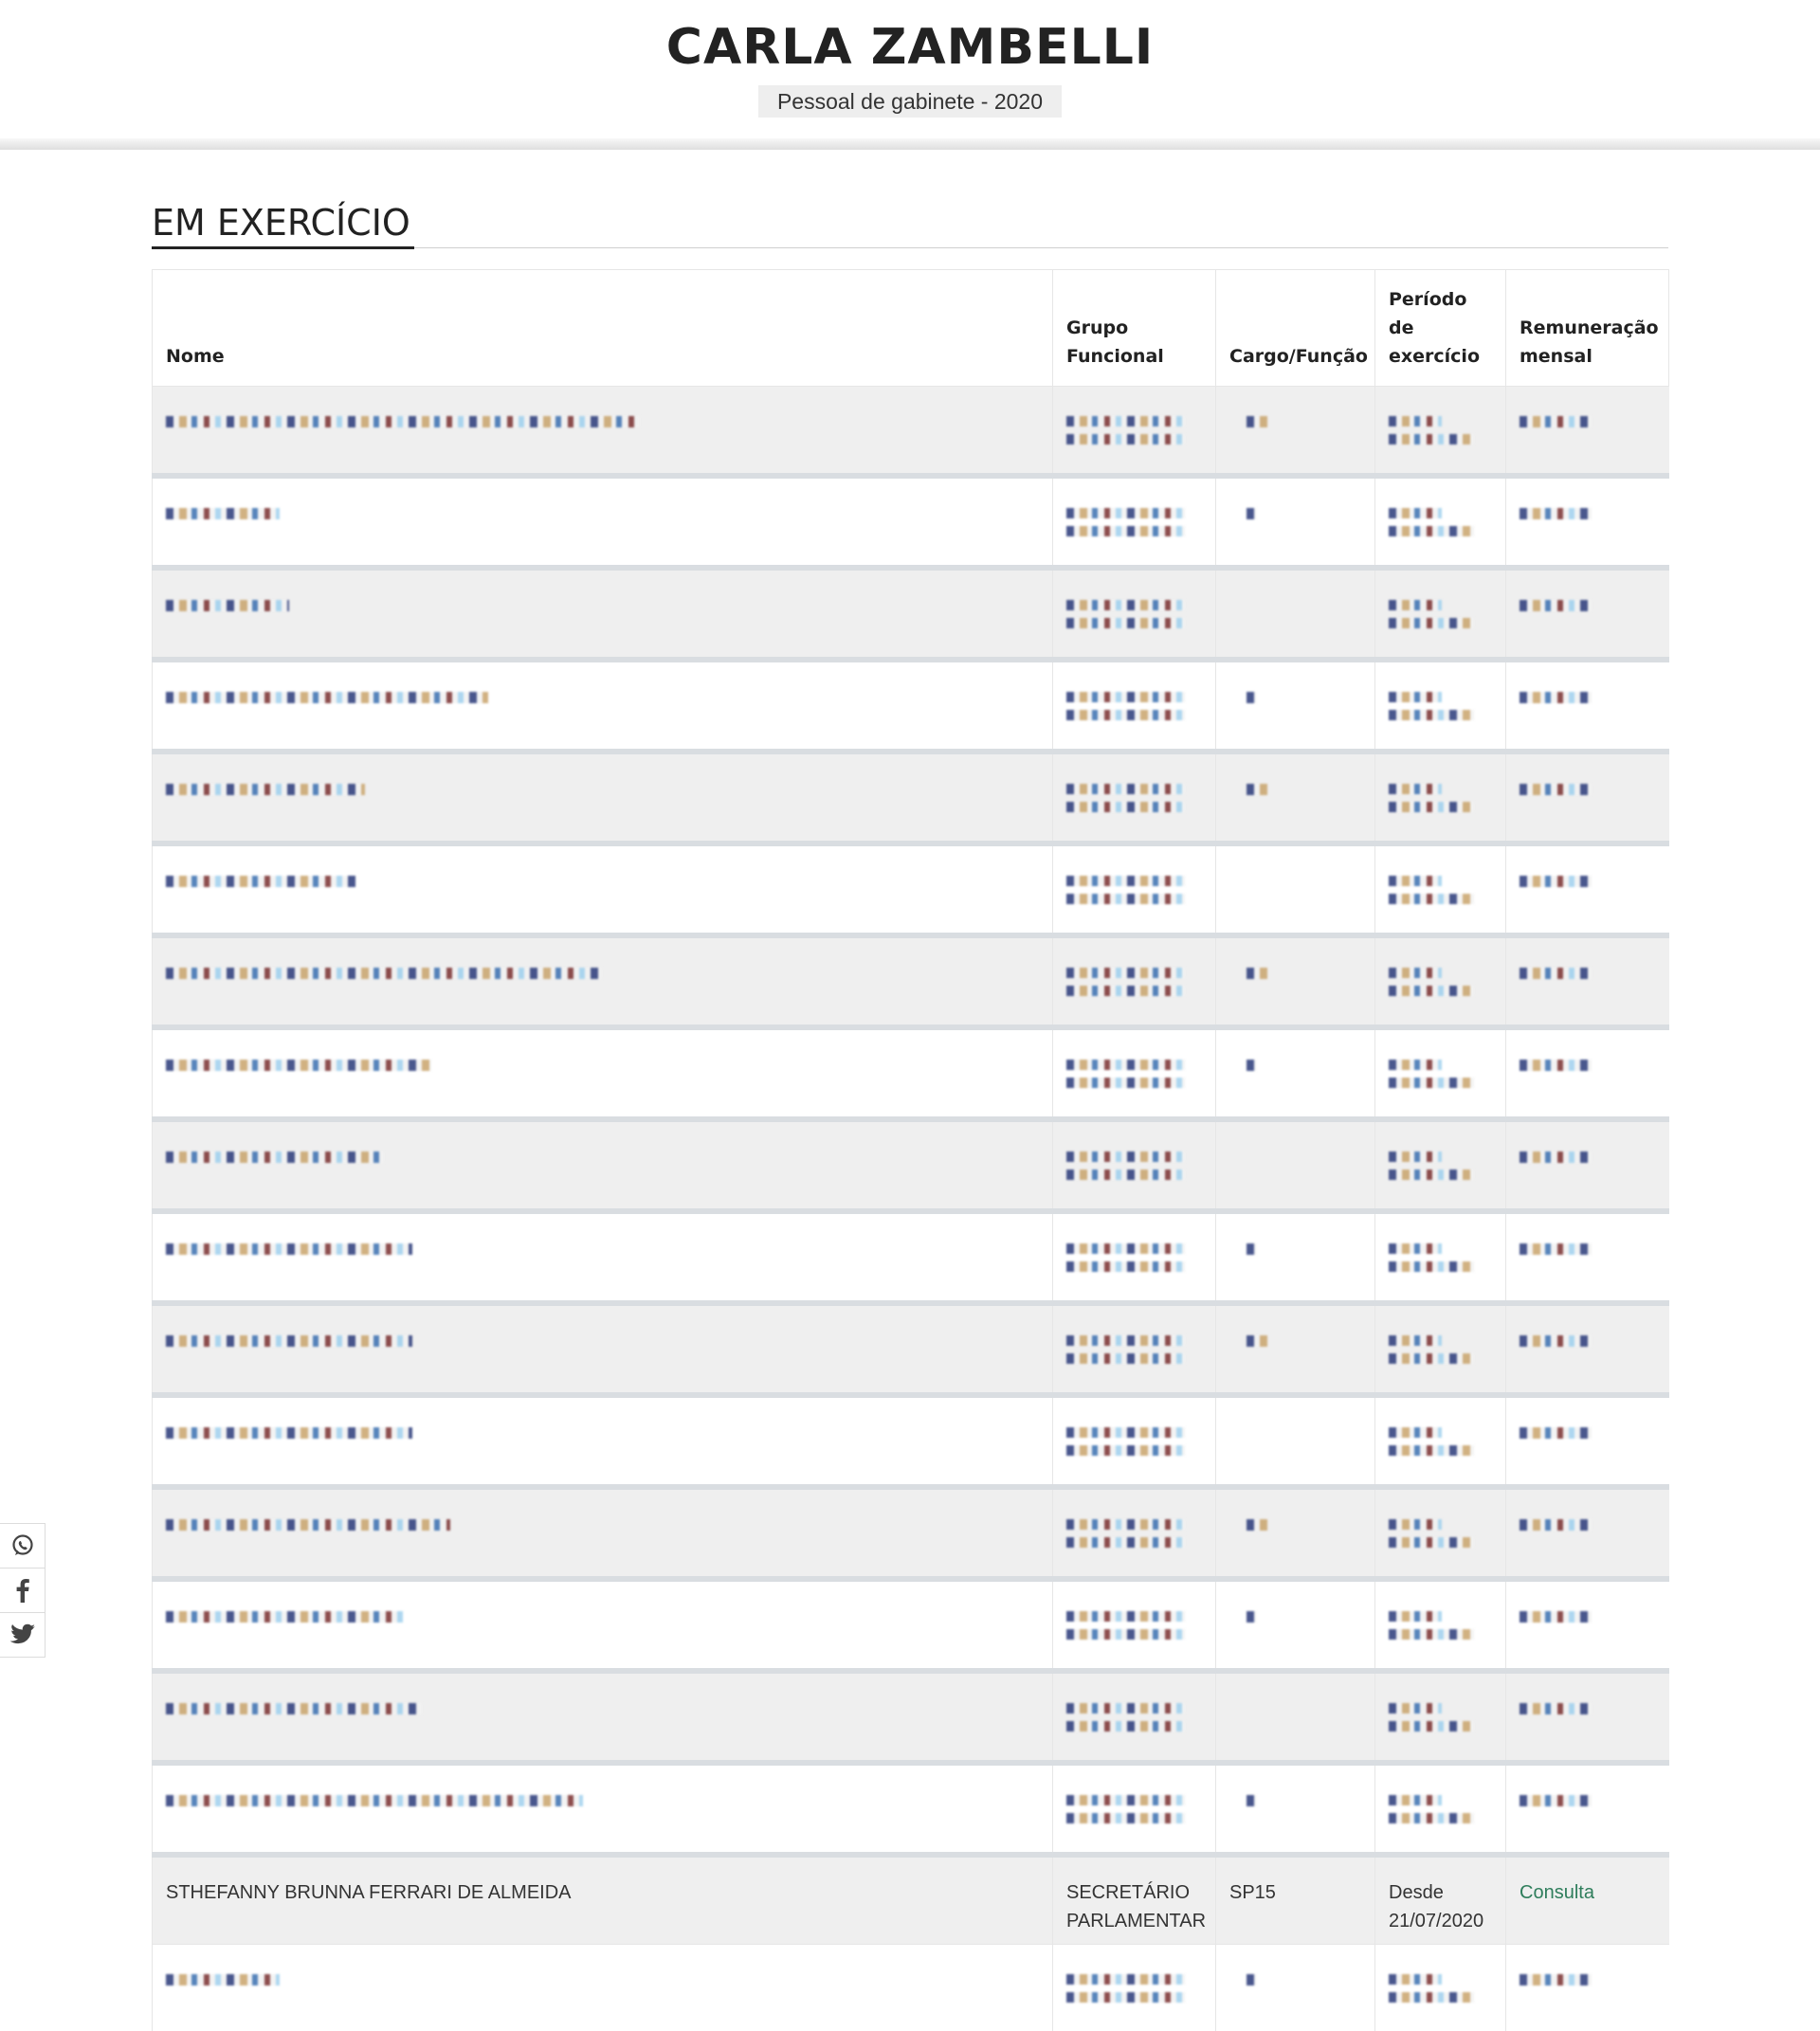 This screenshot has height=2031, width=1820. I want to click on facebook-share-button, so click(22, 1591).